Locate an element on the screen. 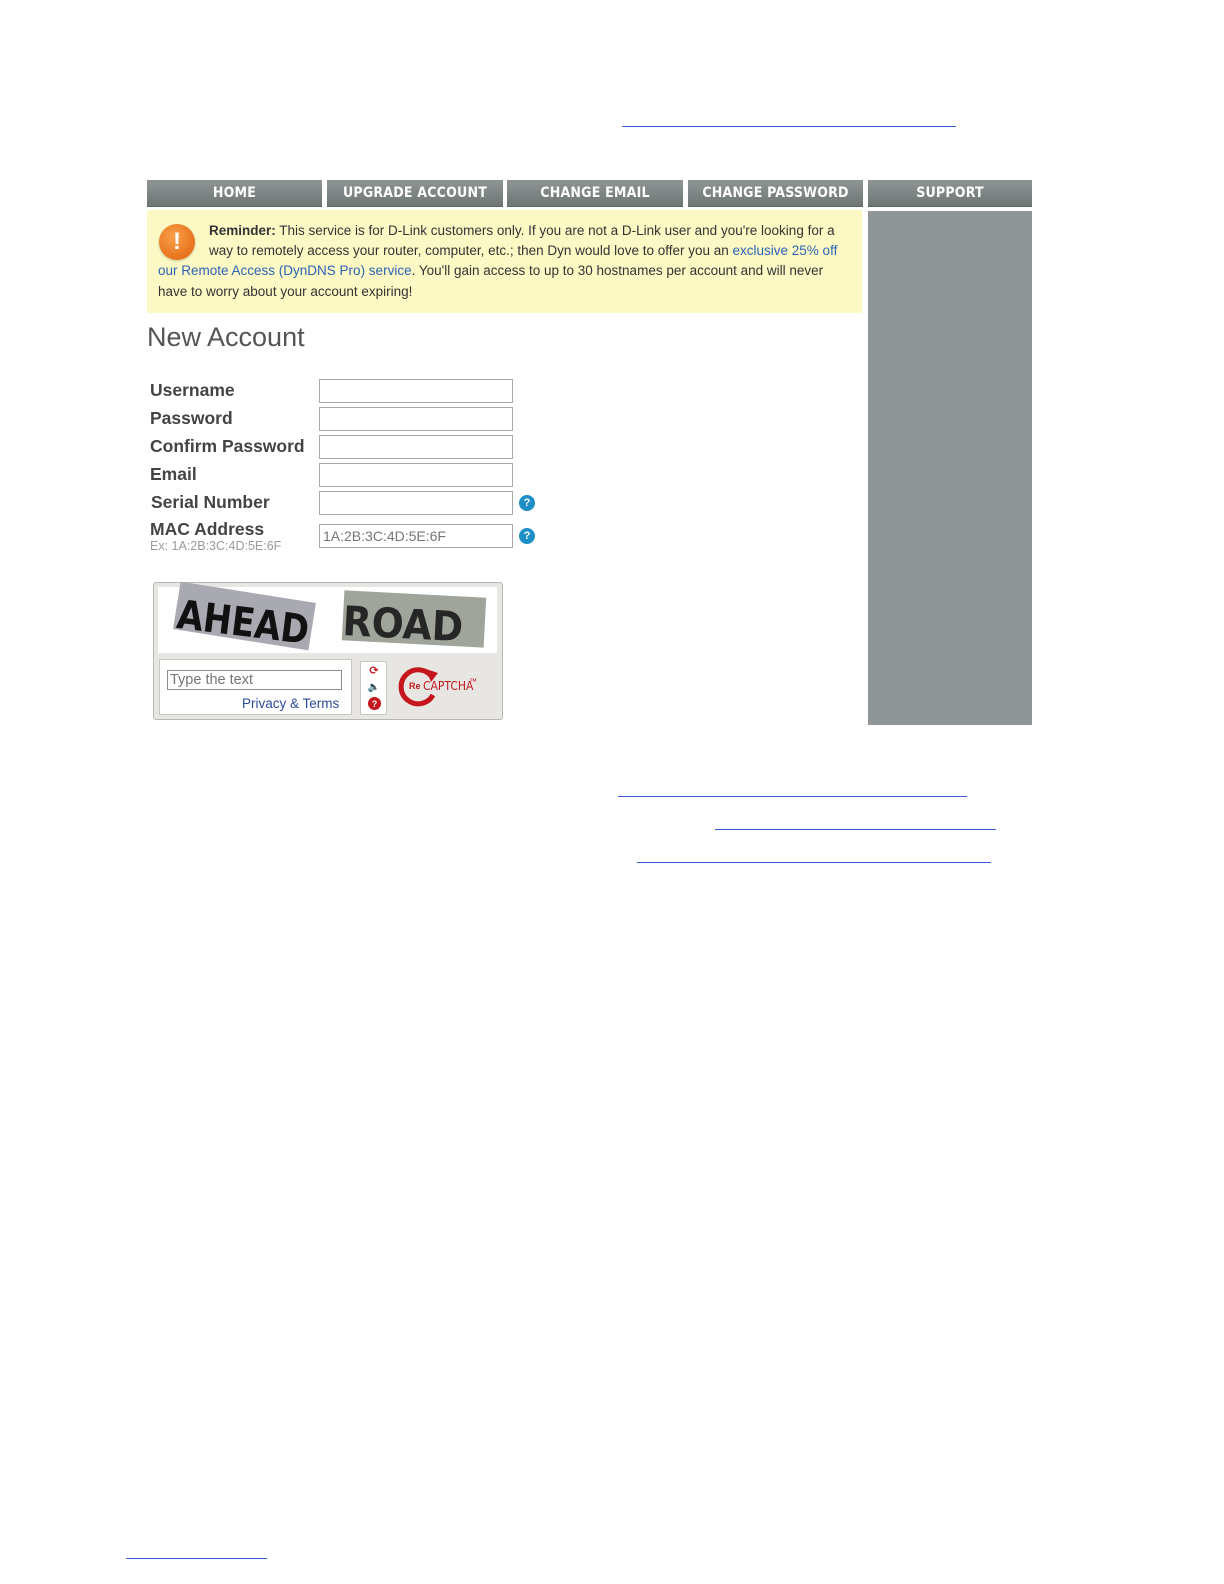 The image size is (1224, 1584). email-label: Email is located at coordinates (173, 474).